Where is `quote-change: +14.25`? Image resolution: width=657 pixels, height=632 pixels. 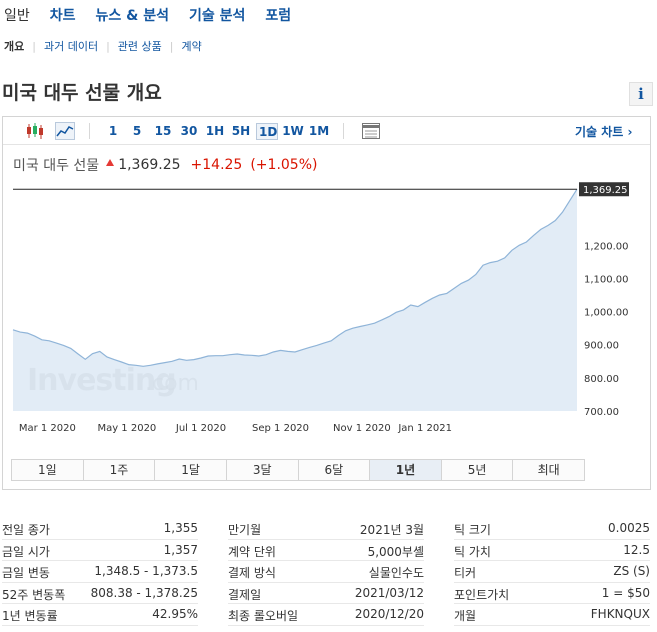
quote-change: +14.25 is located at coordinates (216, 165).